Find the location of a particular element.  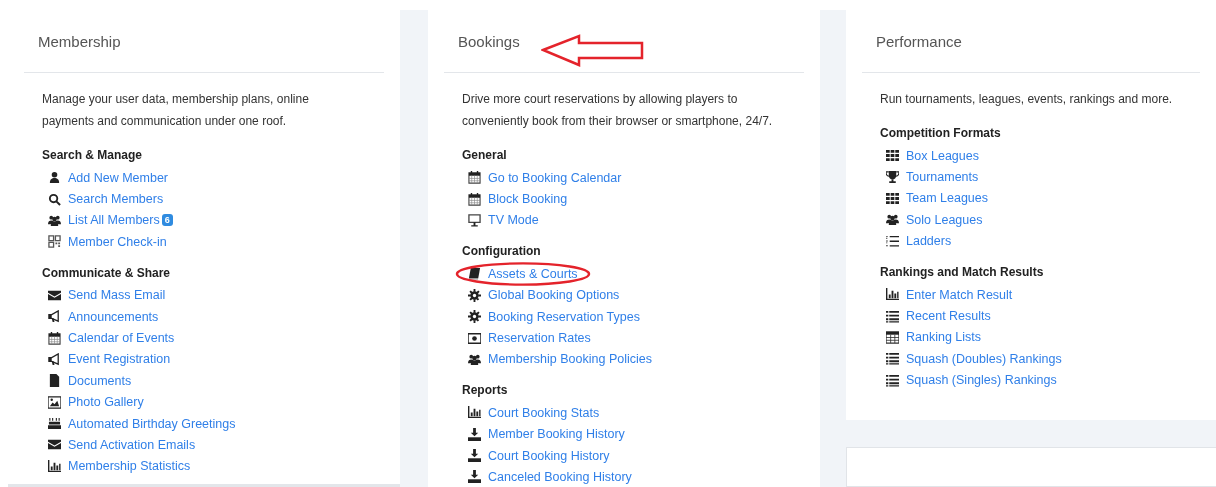

document-icon is located at coordinates (54, 381).